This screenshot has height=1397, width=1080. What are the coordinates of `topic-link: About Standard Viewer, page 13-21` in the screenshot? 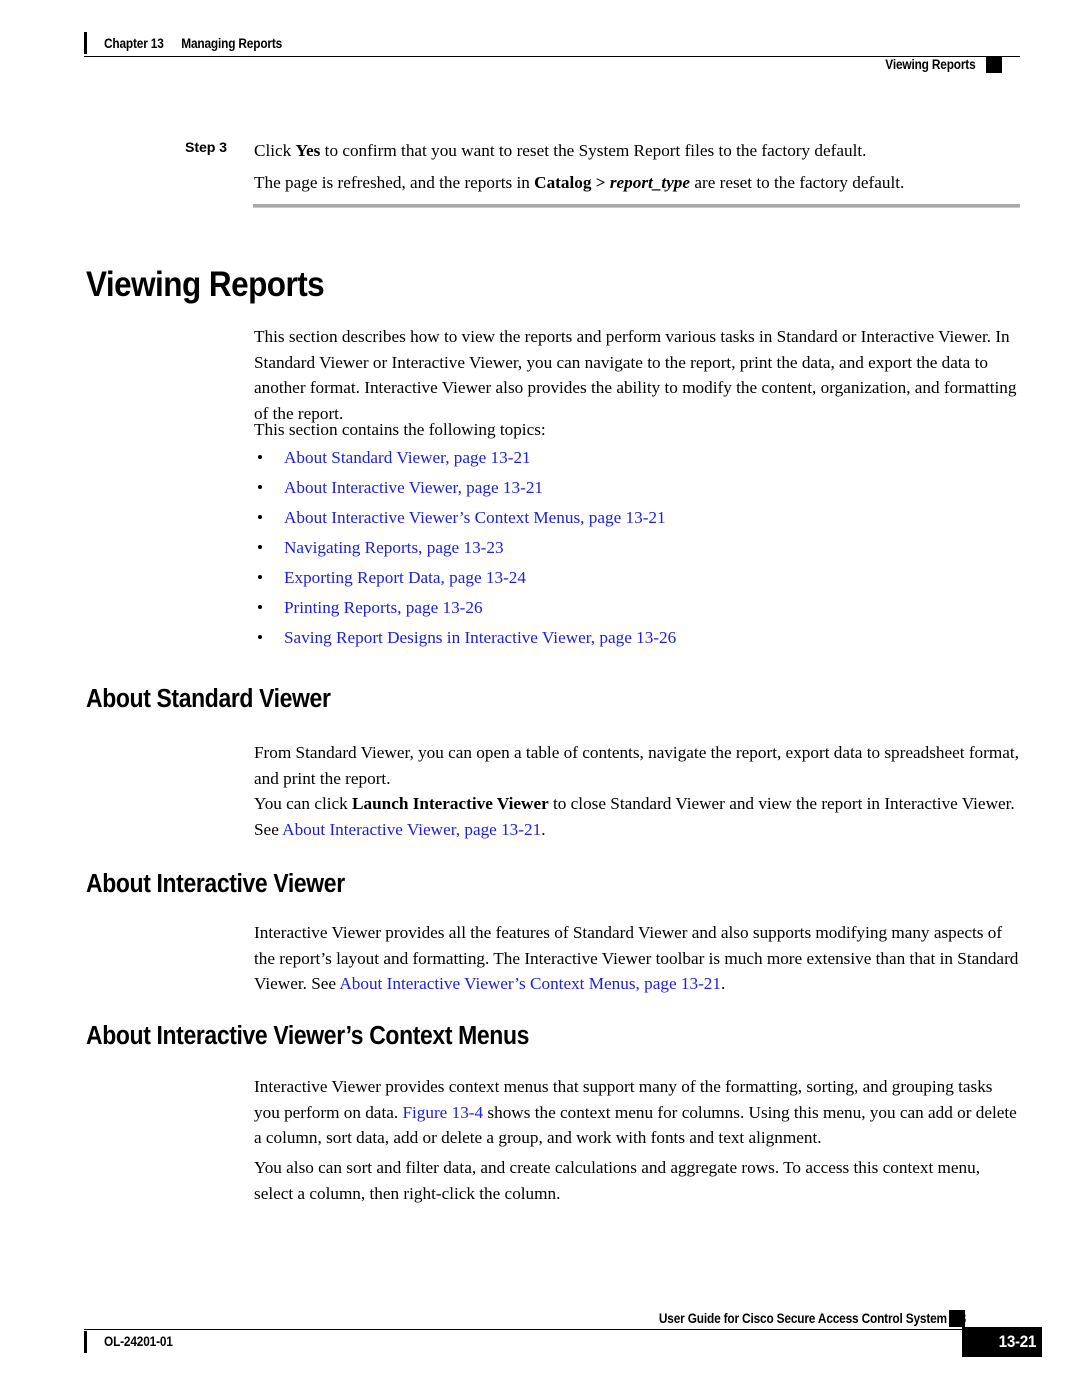 It's located at (407, 458).